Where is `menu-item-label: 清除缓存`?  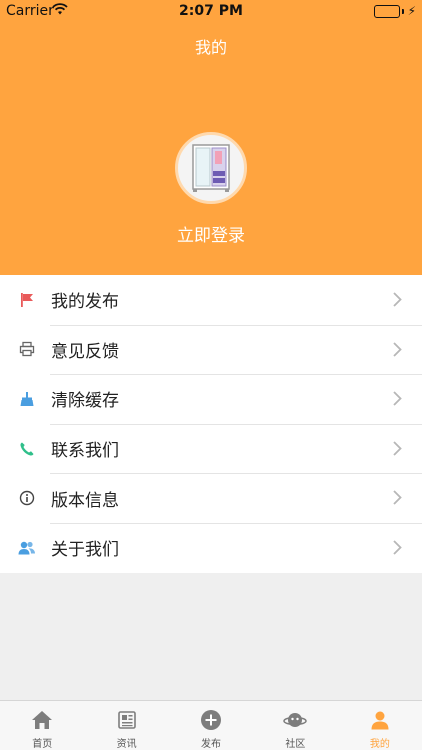
menu-item-label: 清除缓存 is located at coordinates (85, 401).